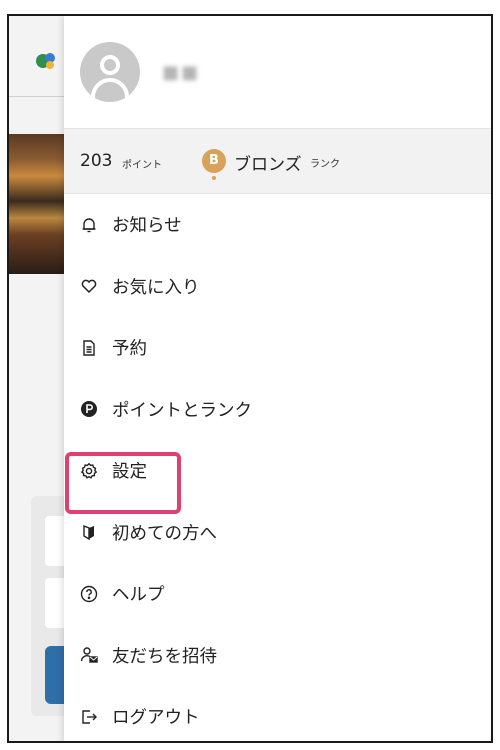 The image size is (500, 750). I want to click on menu-item-label: 初めての方へ, so click(164, 533).